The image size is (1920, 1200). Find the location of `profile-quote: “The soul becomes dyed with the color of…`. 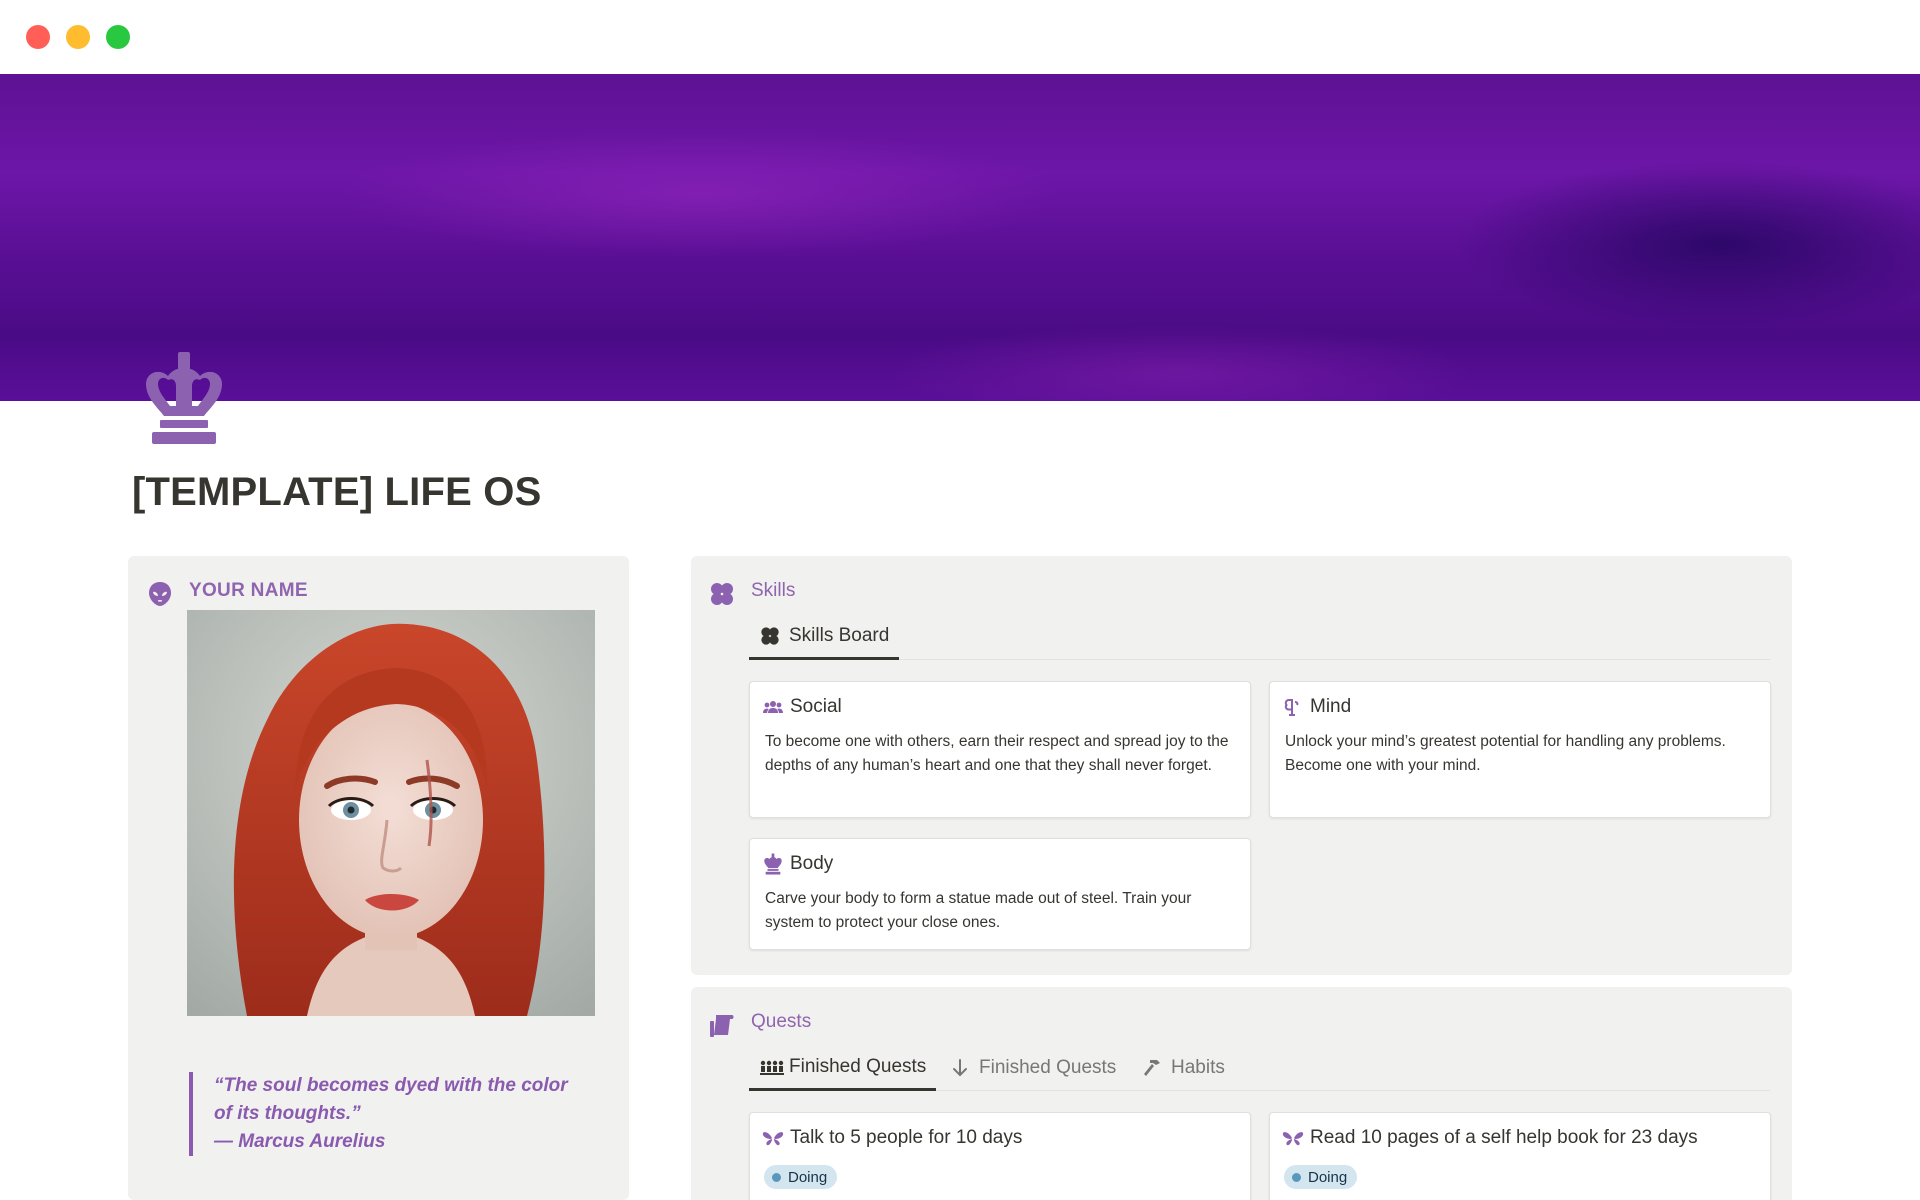

profile-quote: “The soul becomes dyed with the color of… is located at coordinates (384, 1114).